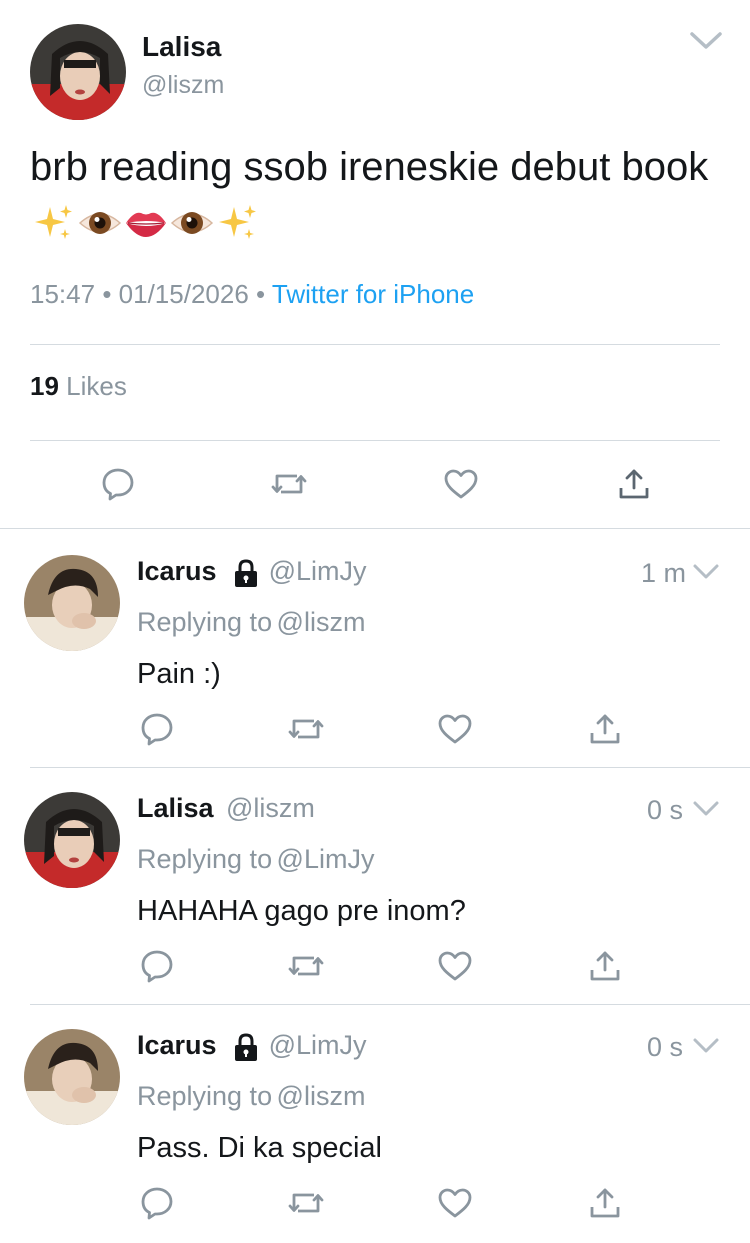 This screenshot has width=750, height=1243. I want to click on reply-text: Pain :), so click(179, 674).